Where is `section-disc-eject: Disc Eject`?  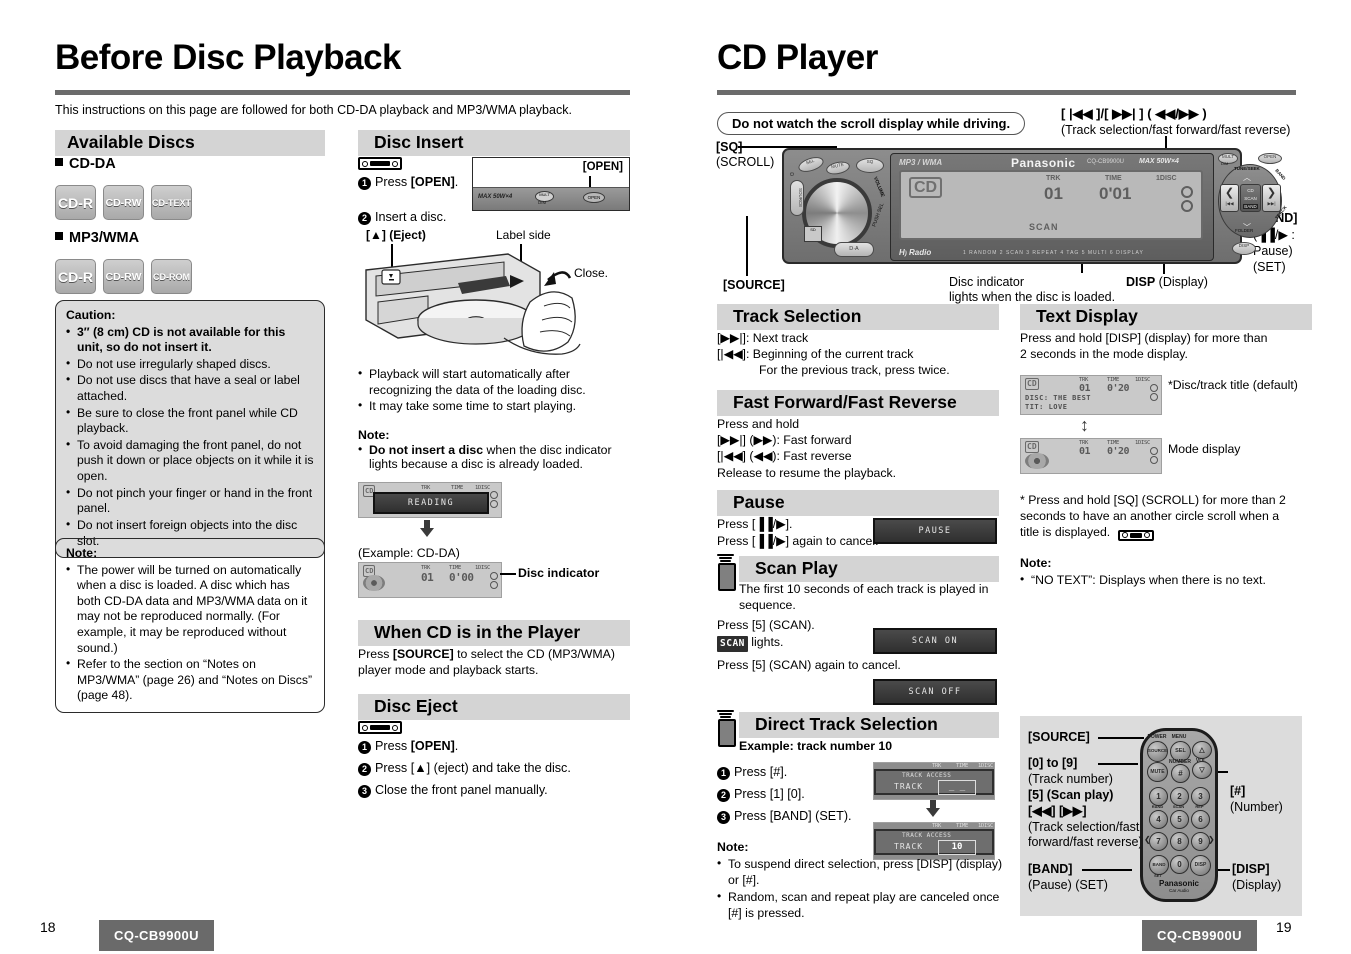 section-disc-eject: Disc Eject is located at coordinates (494, 707).